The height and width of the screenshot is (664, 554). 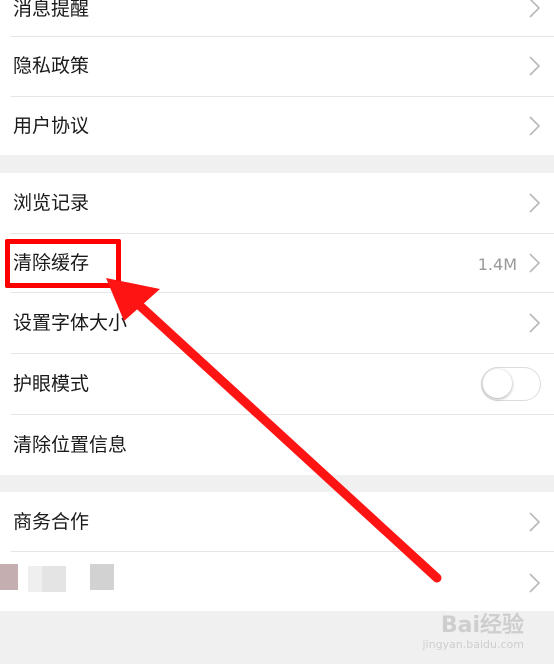 What do you see at coordinates (70, 445) in the screenshot?
I see `settings-item-label: 清除位置信息` at bounding box center [70, 445].